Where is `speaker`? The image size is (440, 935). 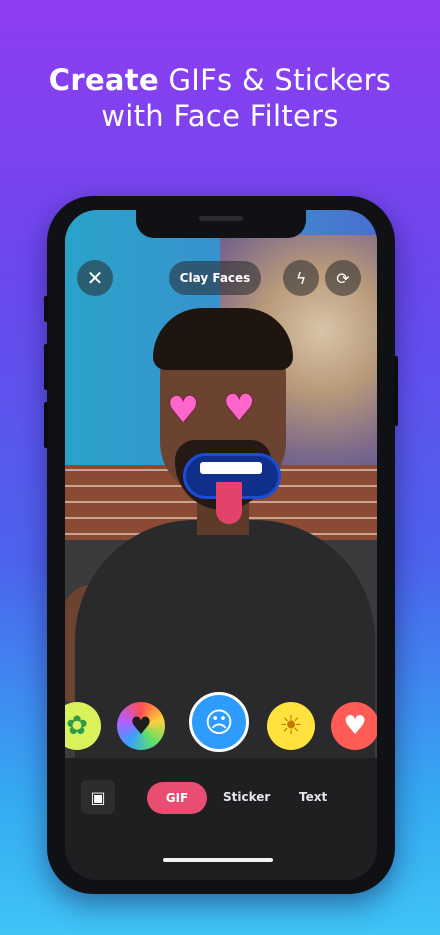 speaker is located at coordinates (221, 218).